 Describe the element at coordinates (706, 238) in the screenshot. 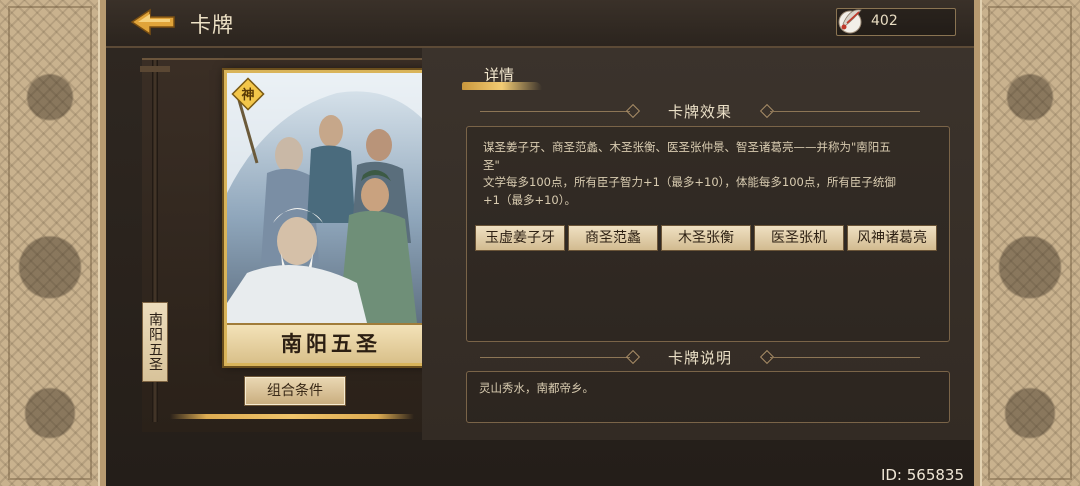

I see `chip-member-3: 木圣张衡` at that location.